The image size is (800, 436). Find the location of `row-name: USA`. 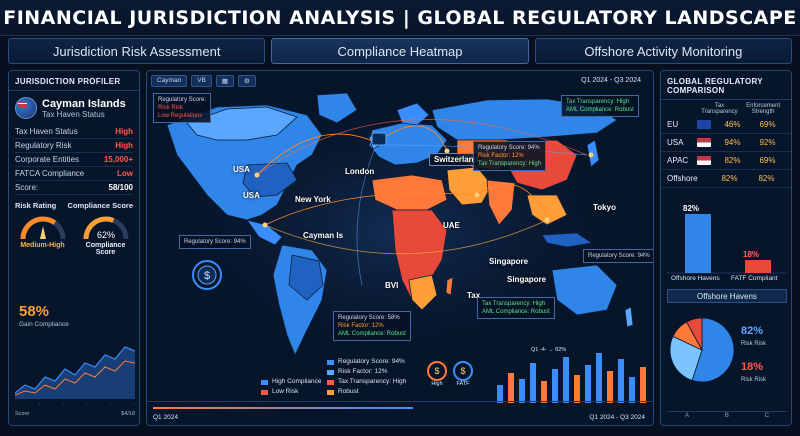

row-name: USA is located at coordinates (675, 142).